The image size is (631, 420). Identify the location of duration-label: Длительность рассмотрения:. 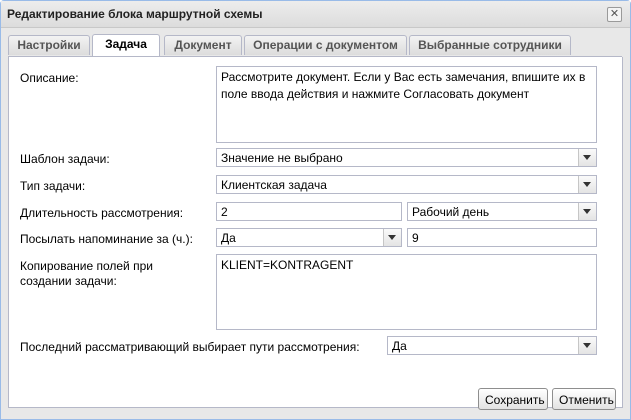
(102, 213).